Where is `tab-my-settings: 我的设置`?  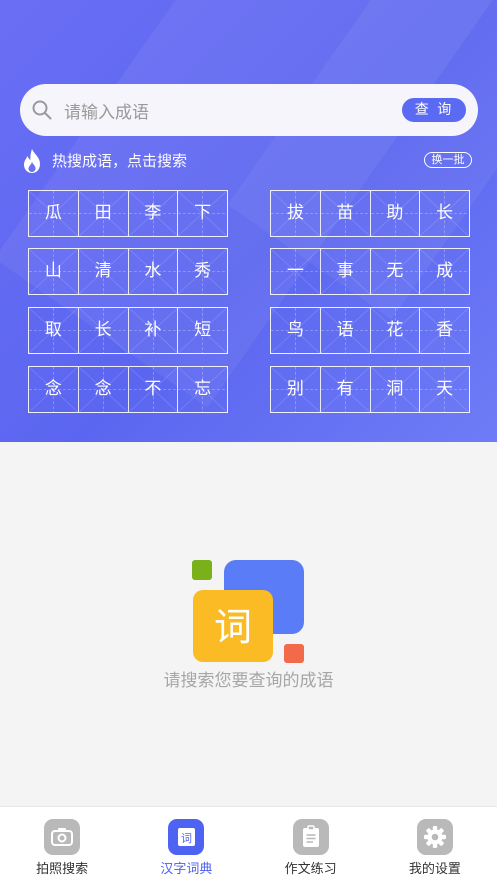
tab-my-settings: 我的设置 is located at coordinates (435, 845).